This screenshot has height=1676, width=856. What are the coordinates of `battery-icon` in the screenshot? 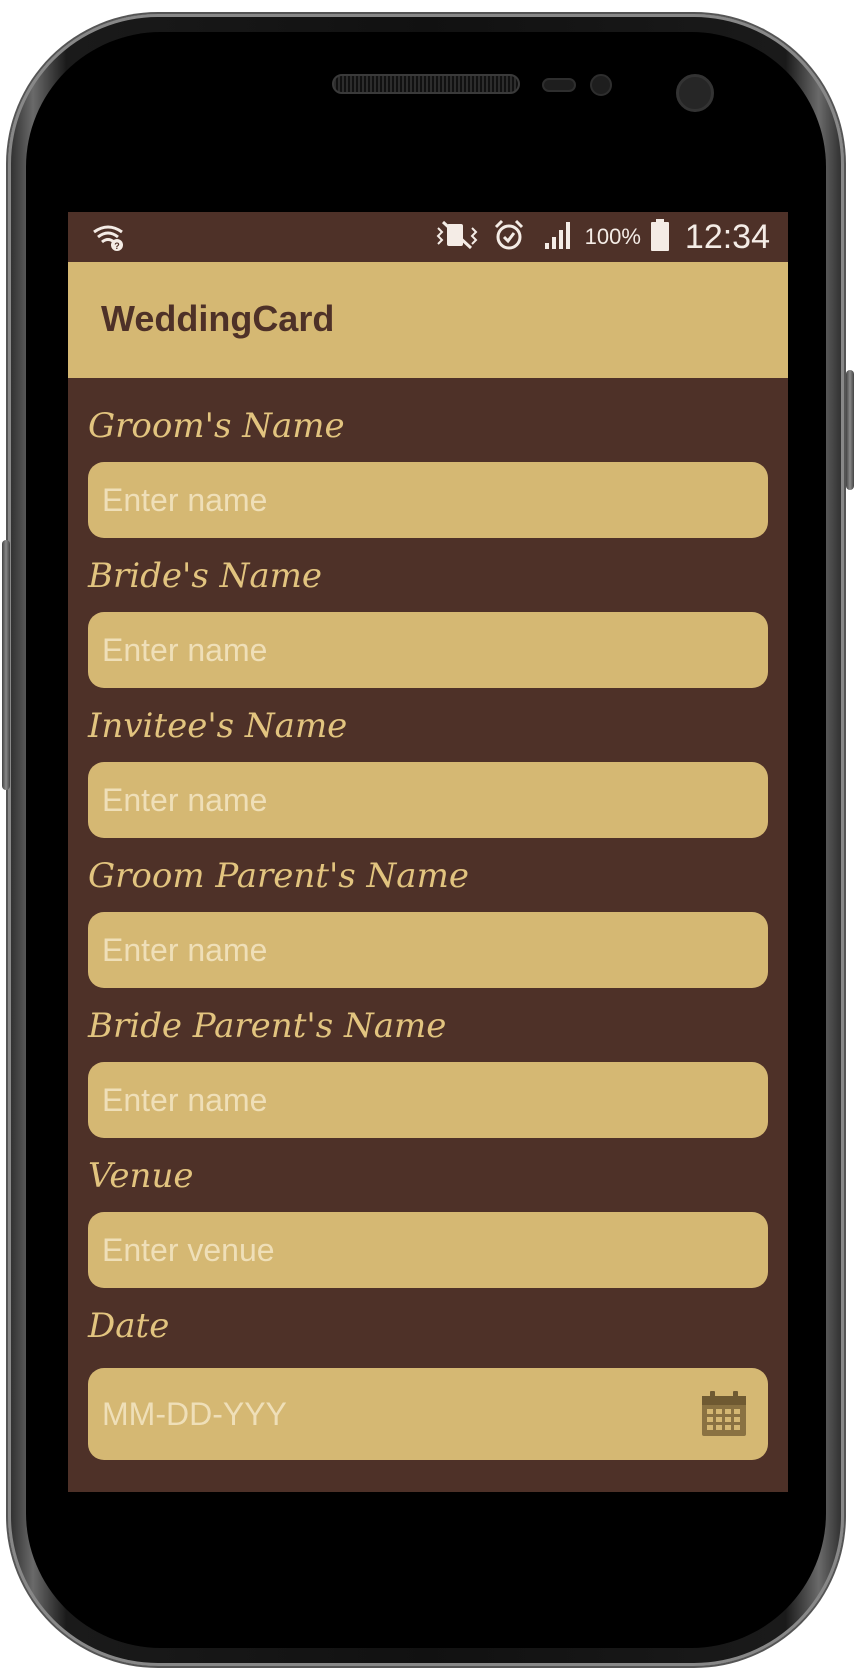 It's located at (659, 237).